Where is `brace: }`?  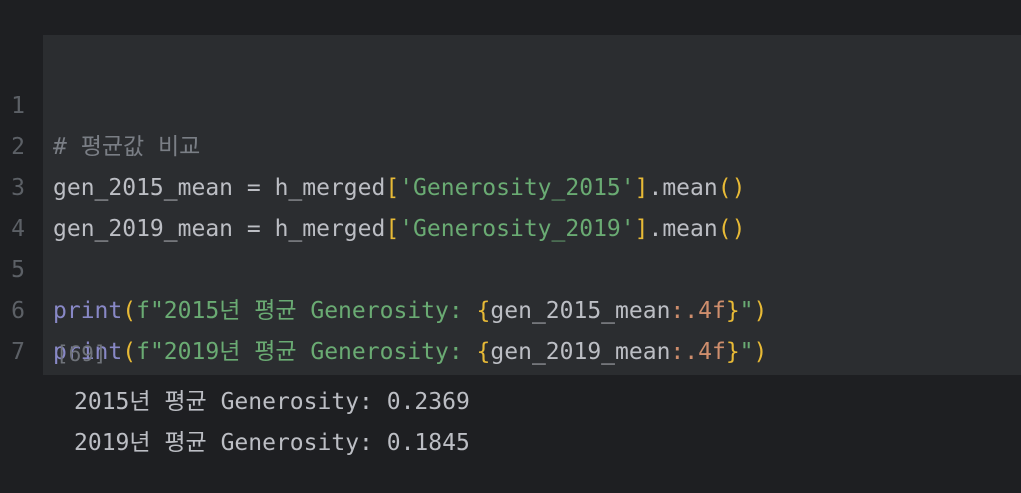 brace: } is located at coordinates (732, 352).